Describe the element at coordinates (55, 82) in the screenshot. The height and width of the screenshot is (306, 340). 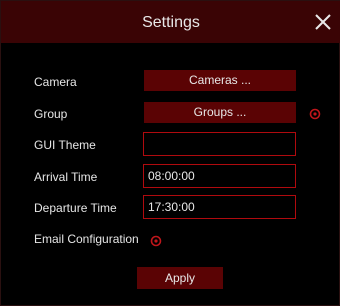
I see `camera-label: Camera` at that location.